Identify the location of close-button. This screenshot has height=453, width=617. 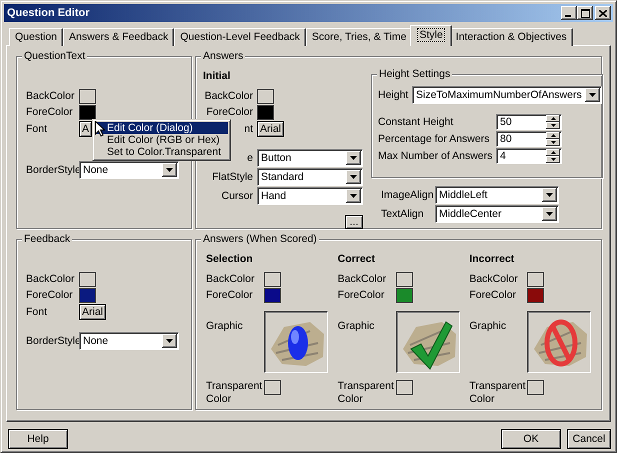
(603, 13).